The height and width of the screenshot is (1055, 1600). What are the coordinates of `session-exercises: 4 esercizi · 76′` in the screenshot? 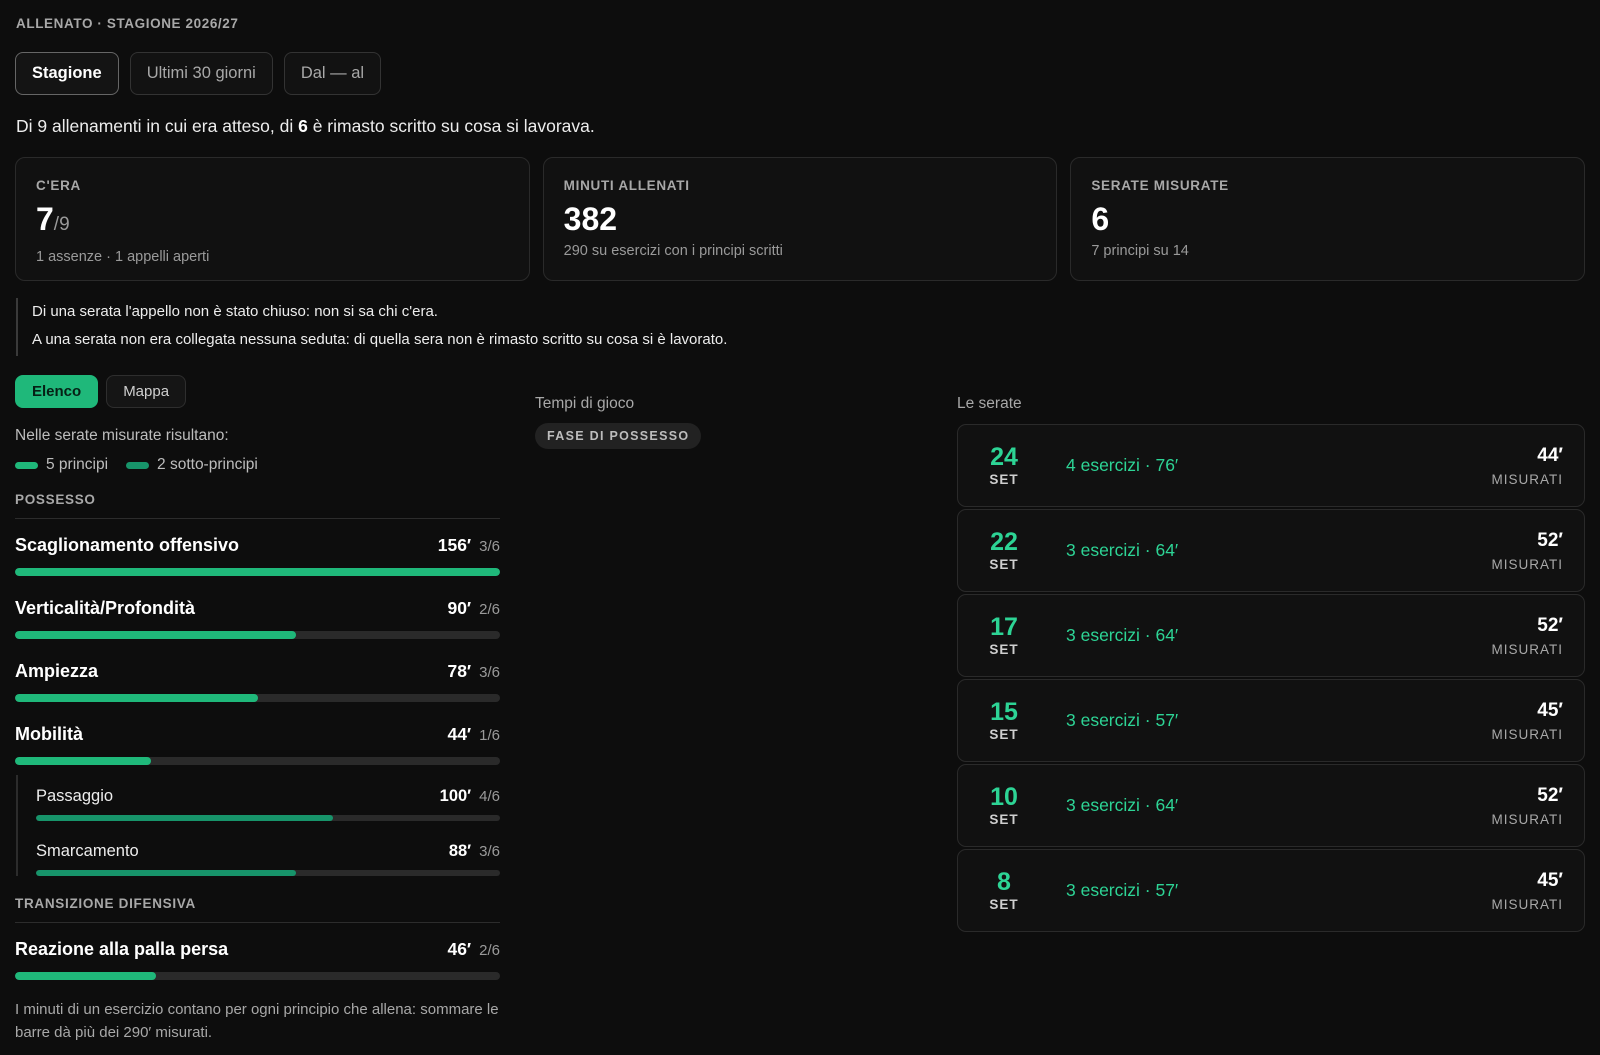 It's located at (1122, 465).